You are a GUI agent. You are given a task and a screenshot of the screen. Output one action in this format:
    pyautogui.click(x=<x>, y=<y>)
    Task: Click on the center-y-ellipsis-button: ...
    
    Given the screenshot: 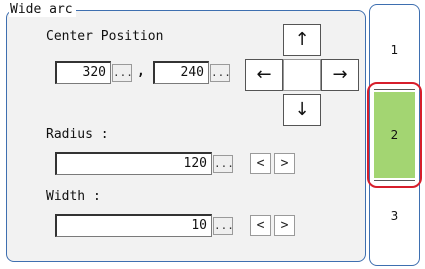 What is the action you would take?
    pyautogui.click(x=220, y=73)
    